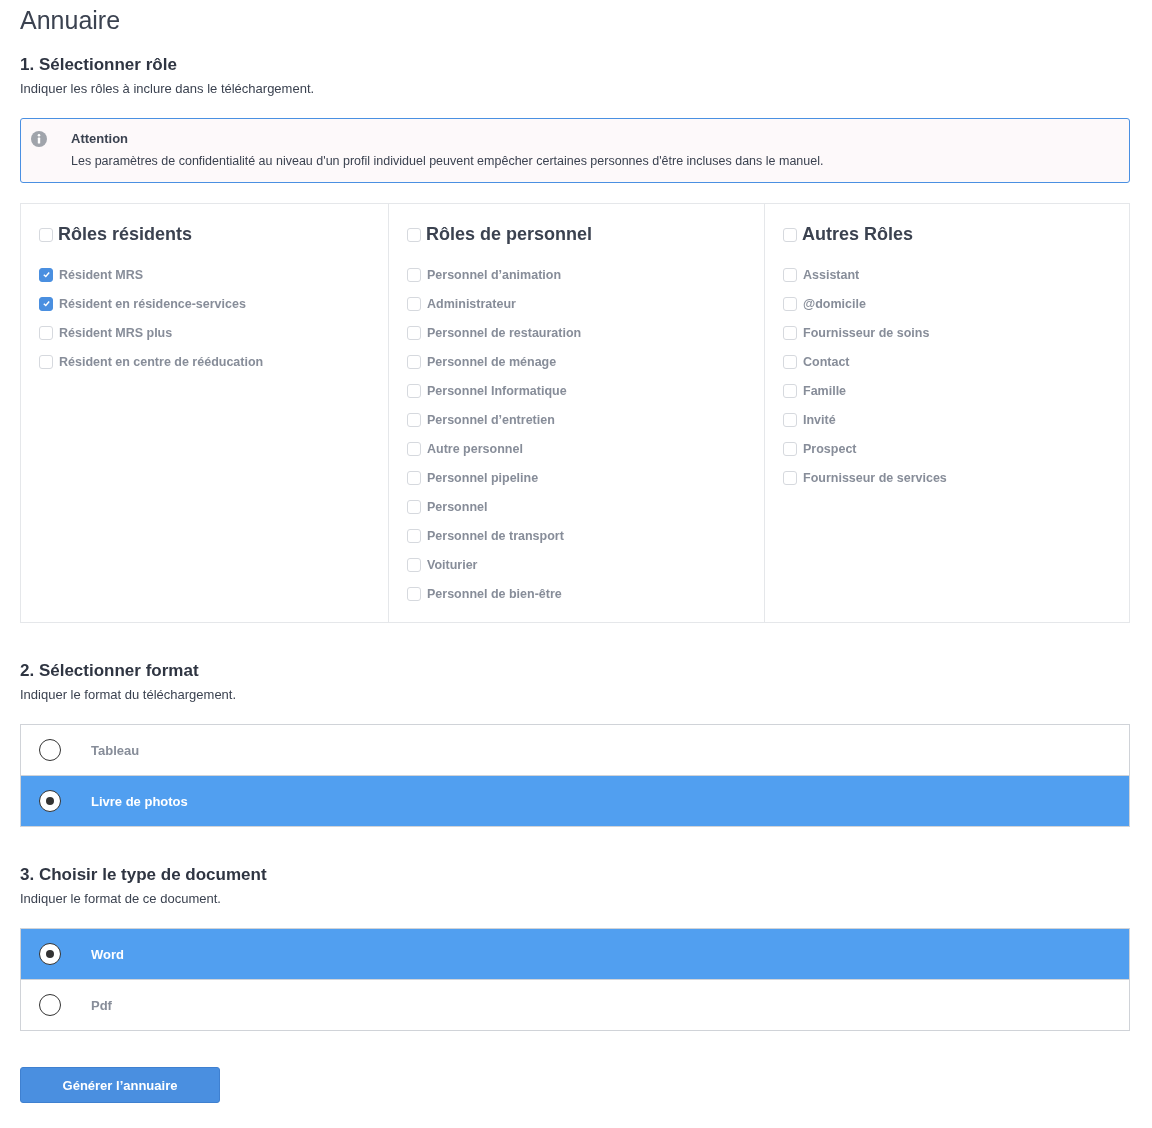  I want to click on role-label: Autre personnel, so click(475, 448).